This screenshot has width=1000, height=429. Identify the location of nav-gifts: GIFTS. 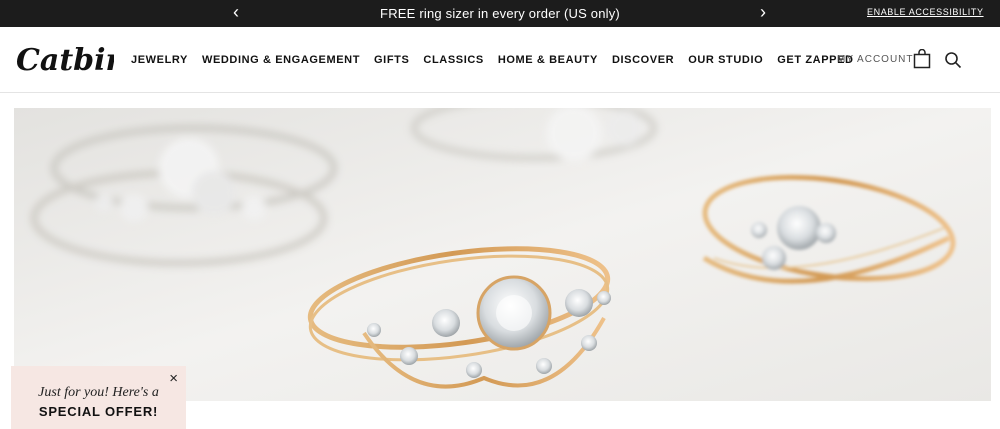
(391, 60).